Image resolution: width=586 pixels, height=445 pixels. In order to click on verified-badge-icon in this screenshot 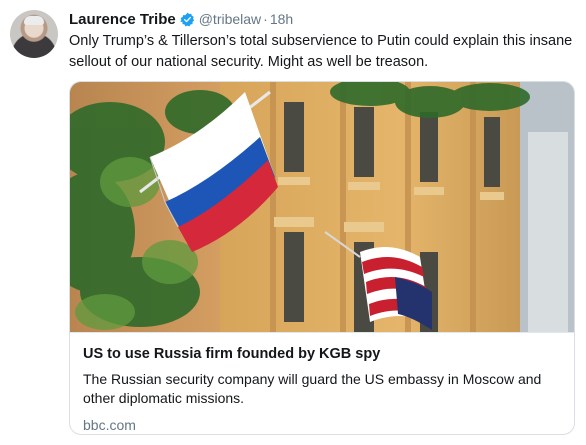, I will do `click(187, 19)`.